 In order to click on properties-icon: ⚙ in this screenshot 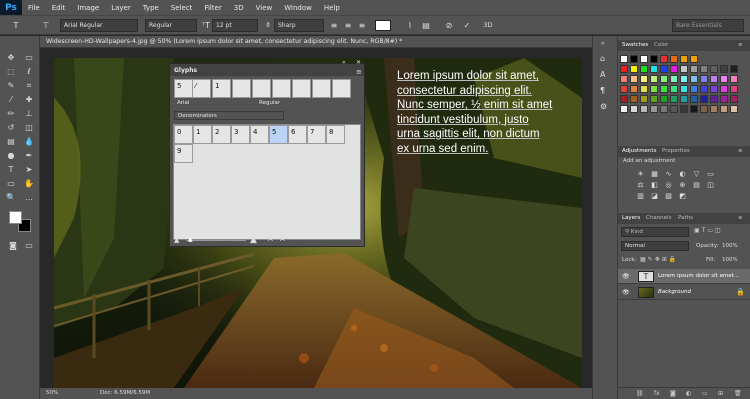, I will do `click(603, 106)`.